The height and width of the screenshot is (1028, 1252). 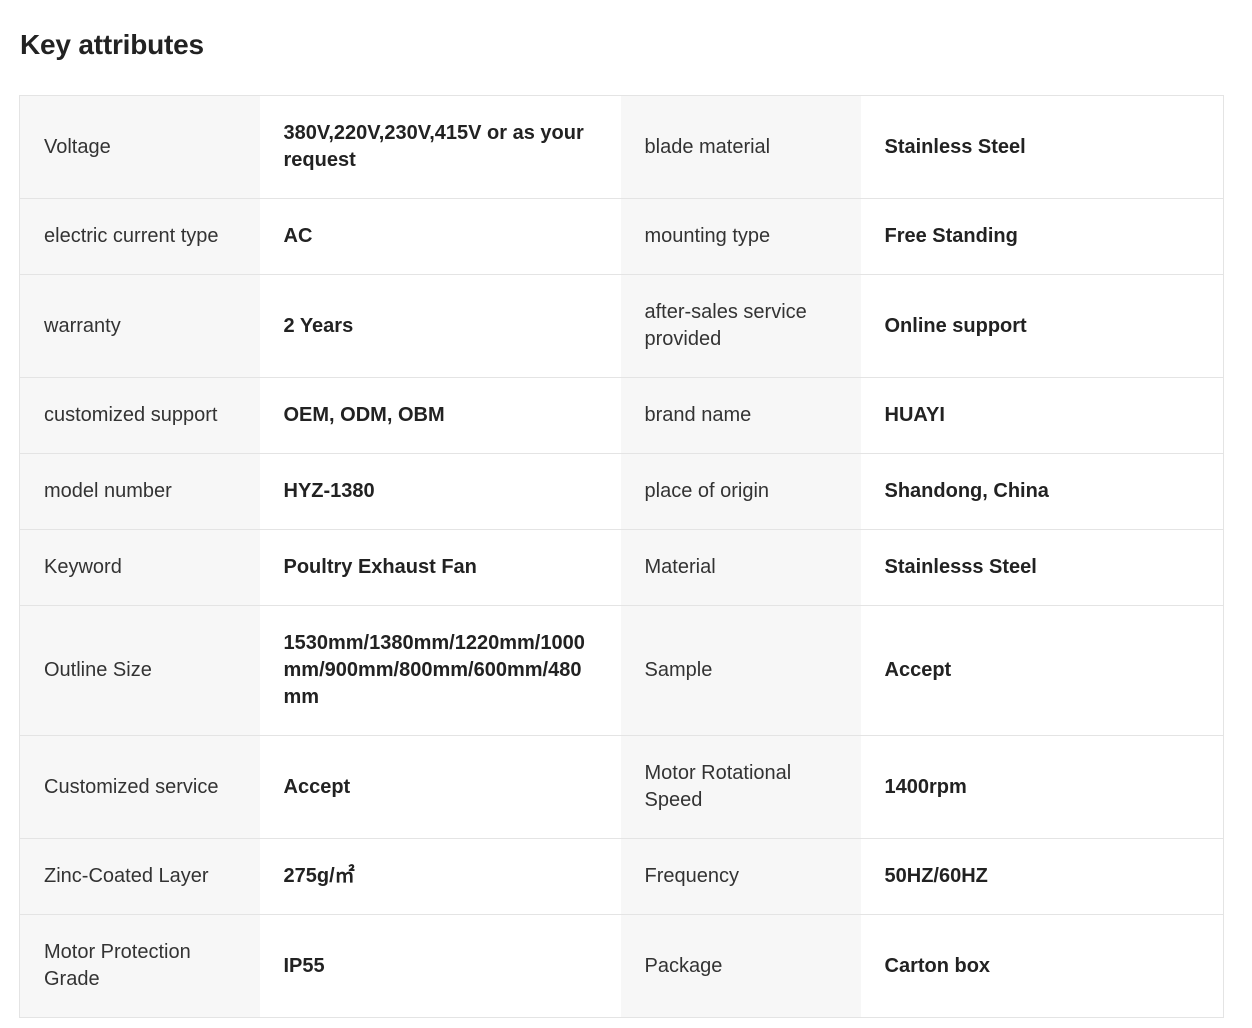 What do you see at coordinates (440, 876) in the screenshot?
I see `attribute-value: 275g/㎡` at bounding box center [440, 876].